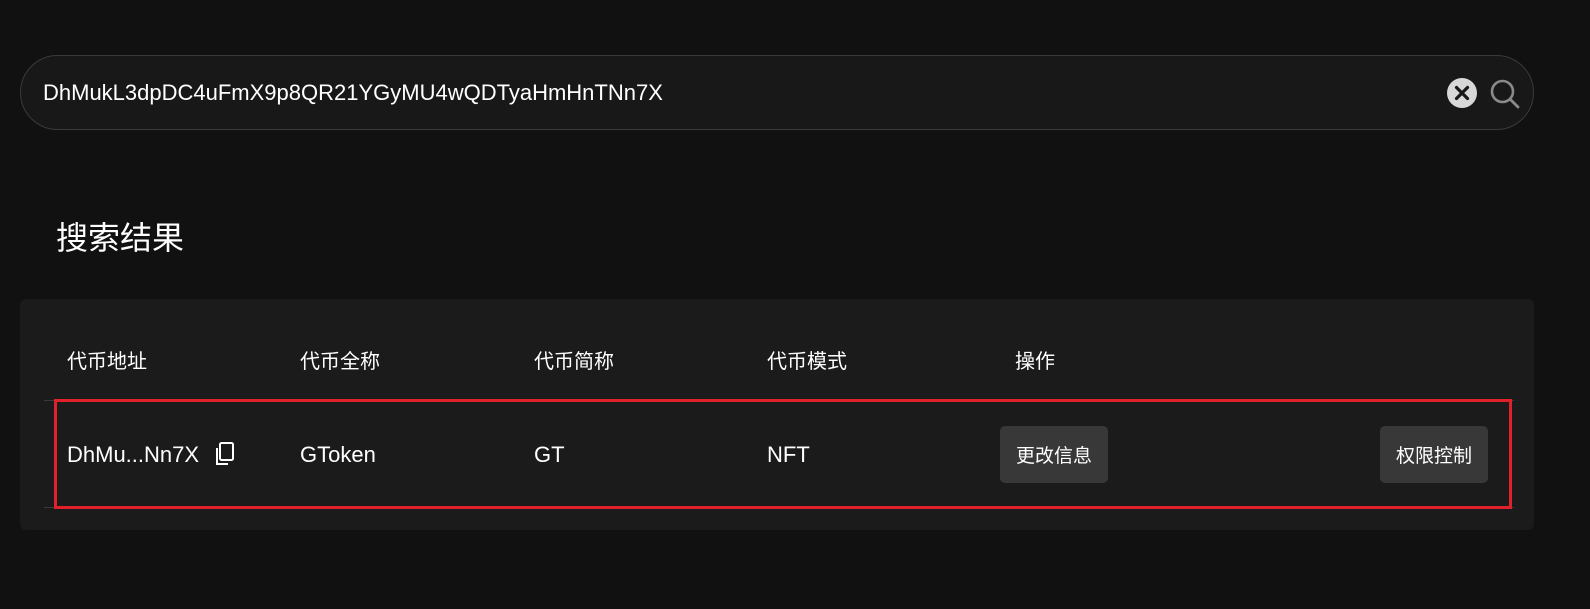 This screenshot has height=609, width=1590. Describe the element at coordinates (549, 454) in the screenshot. I see `token-symbol: GT` at that location.